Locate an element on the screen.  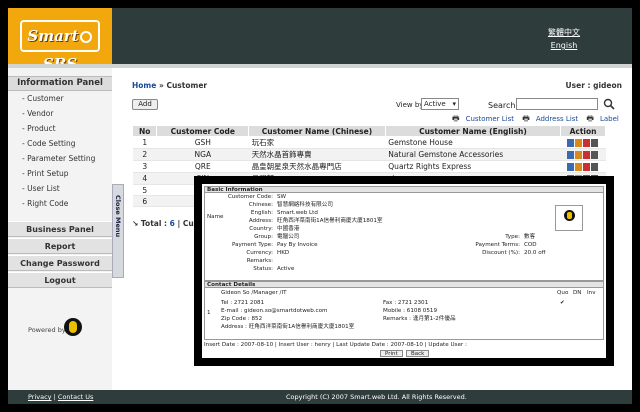
cell-no: 2 is located at coordinates (144, 154).